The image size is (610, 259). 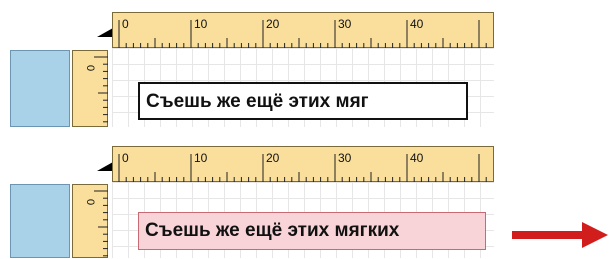 What do you see at coordinates (303, 101) in the screenshot?
I see `text-box-fitting: Съешь же ещё этих мяг` at bounding box center [303, 101].